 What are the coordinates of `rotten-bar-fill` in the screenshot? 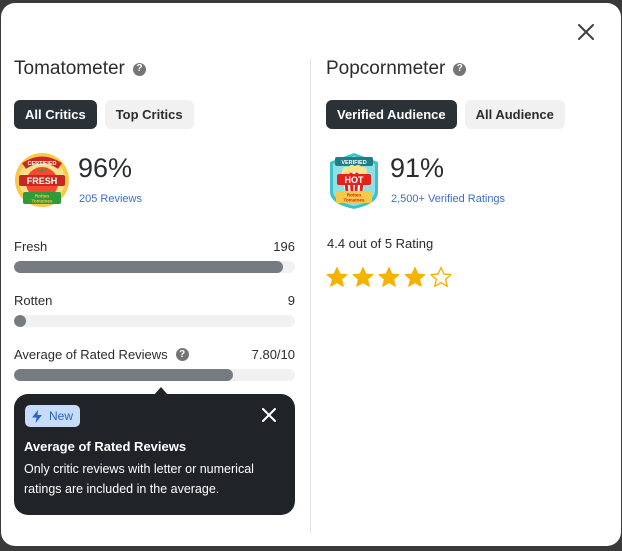 It's located at (20, 321).